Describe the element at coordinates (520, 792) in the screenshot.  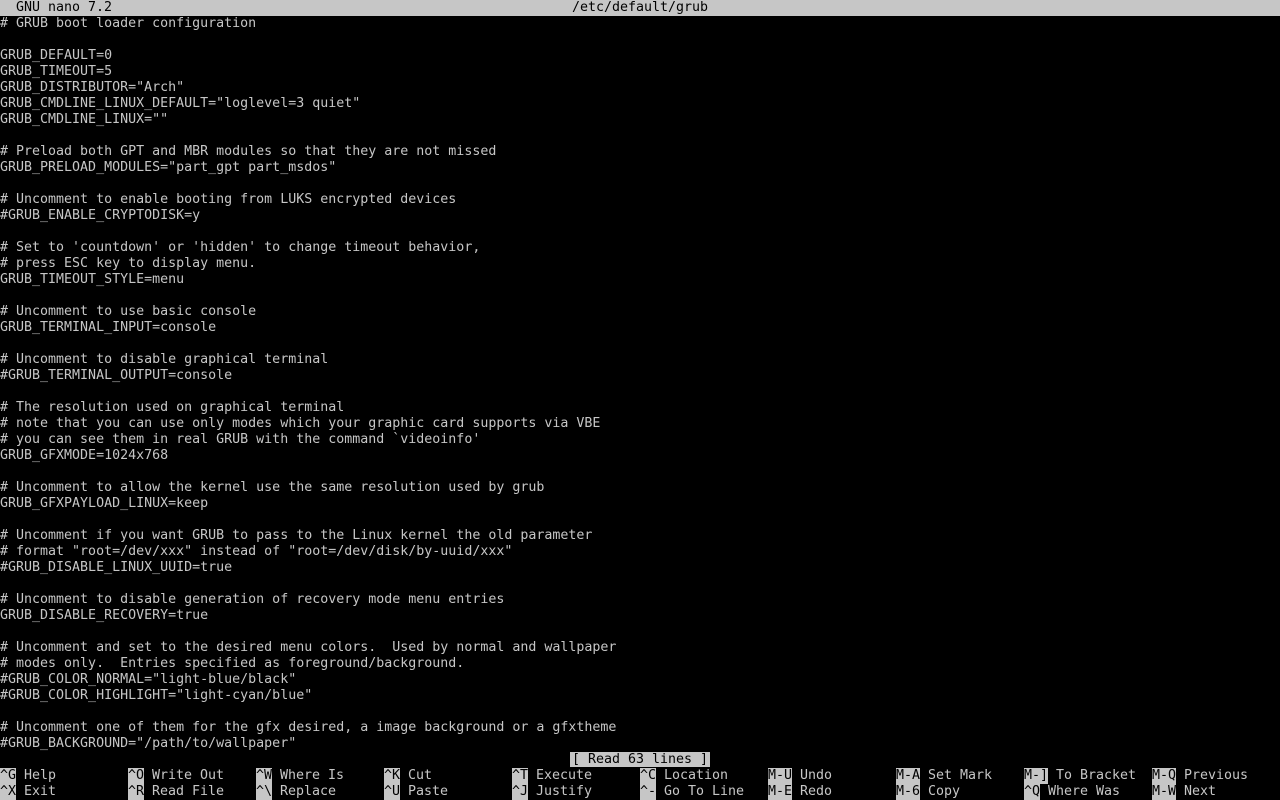
I see `shortcut-key: ^J` at that location.